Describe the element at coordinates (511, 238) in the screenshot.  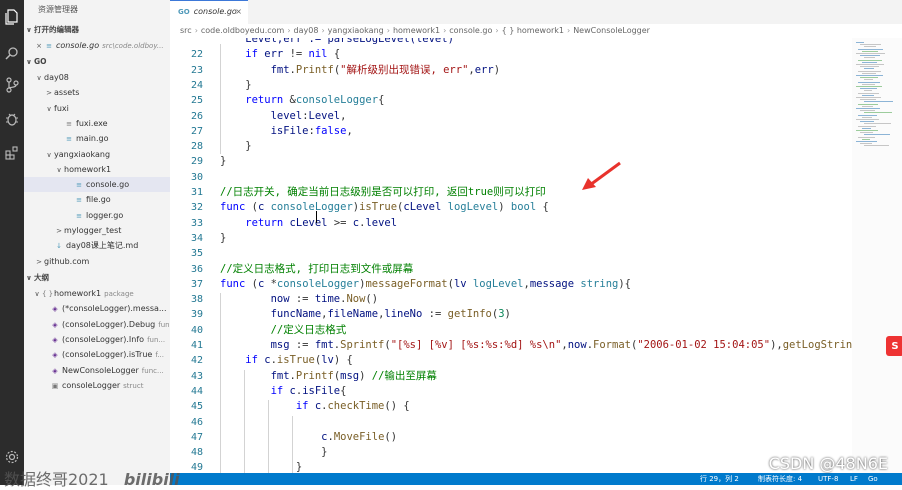
I see `code-line: 34}` at that location.